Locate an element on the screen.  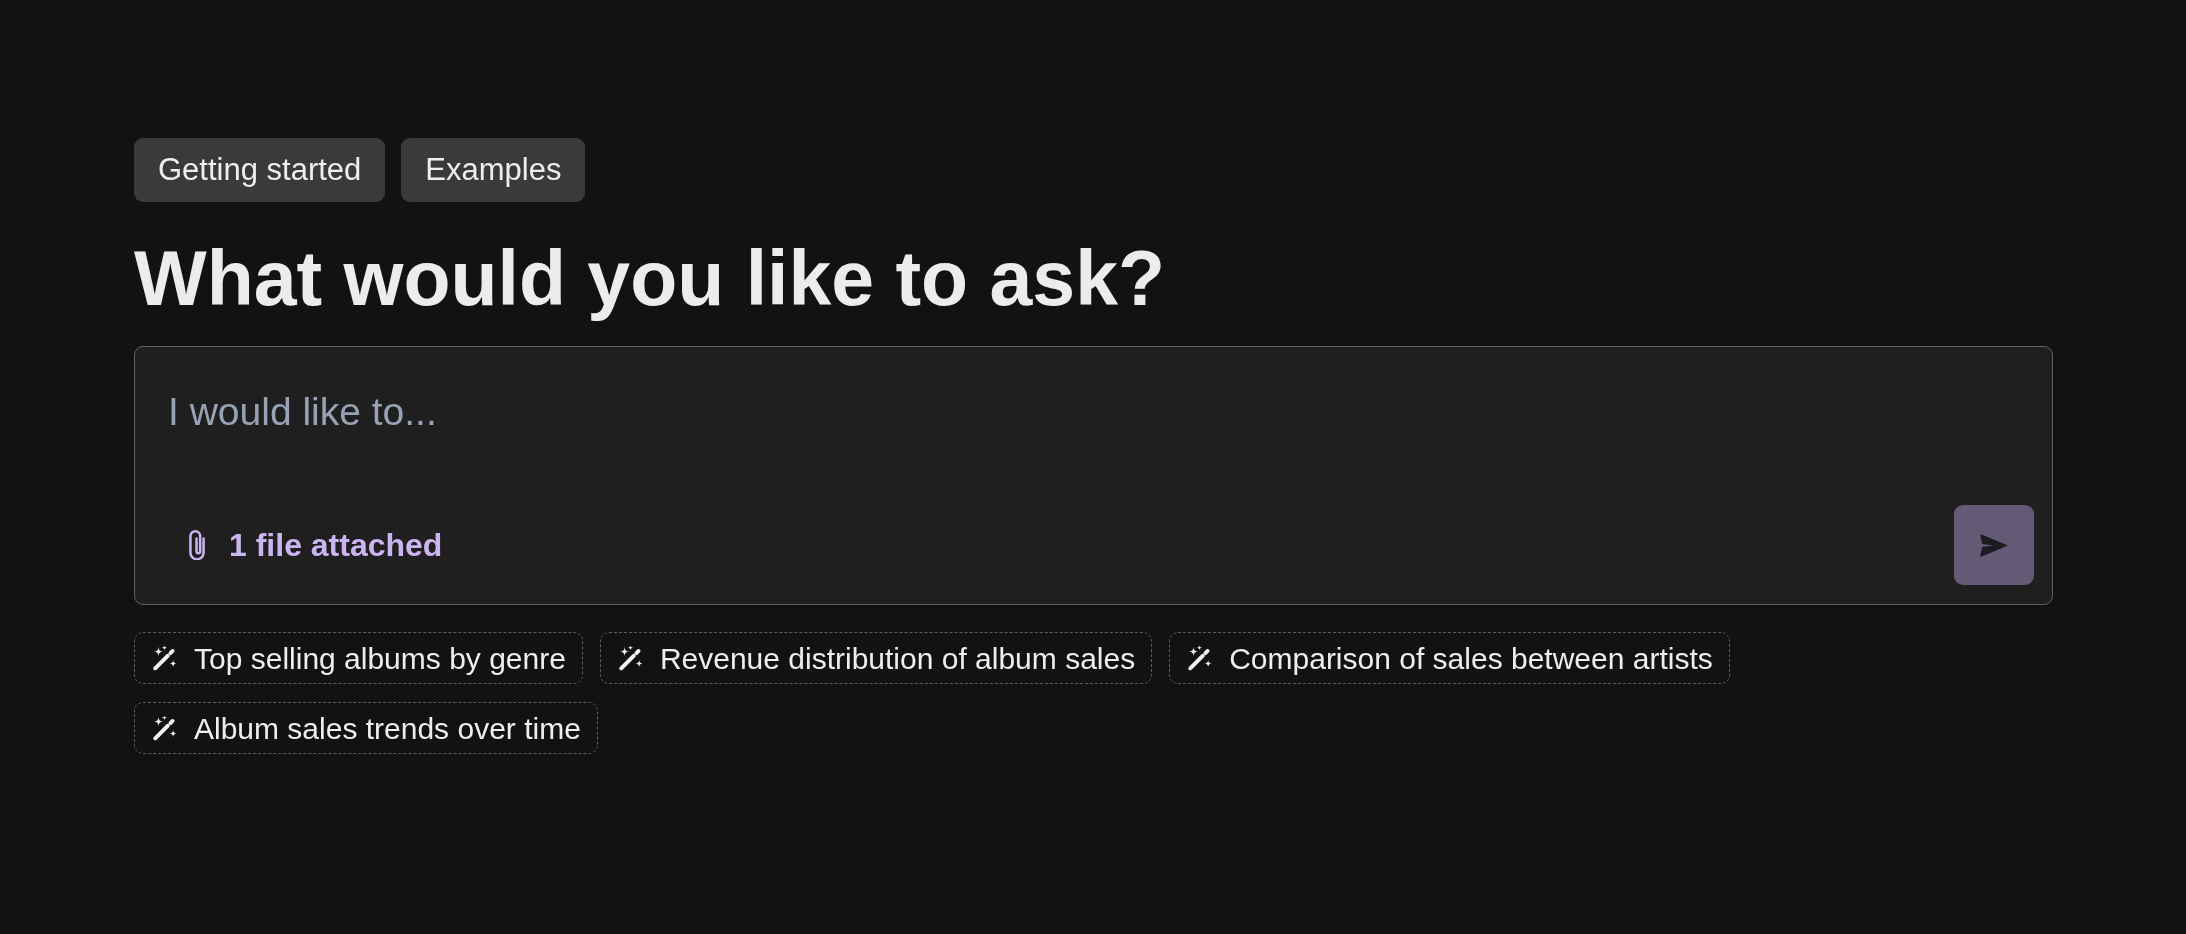
suggestion-chip: Revenue distribution of album sales is located at coordinates (876, 658).